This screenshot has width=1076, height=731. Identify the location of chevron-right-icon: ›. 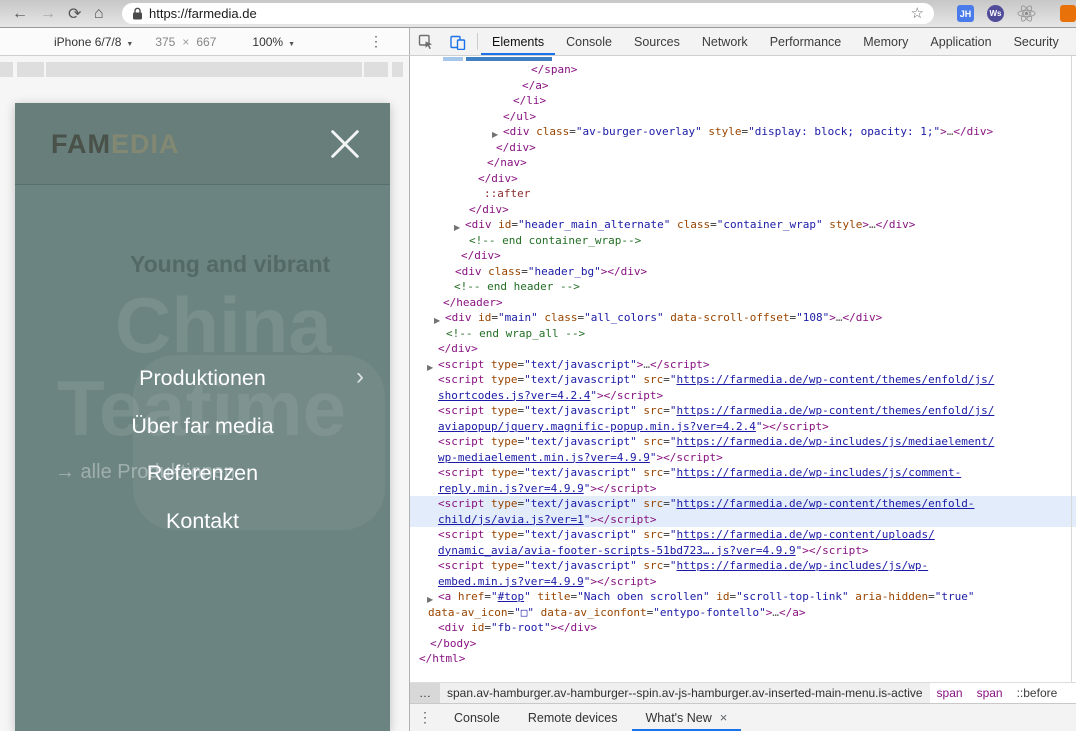
(360, 377).